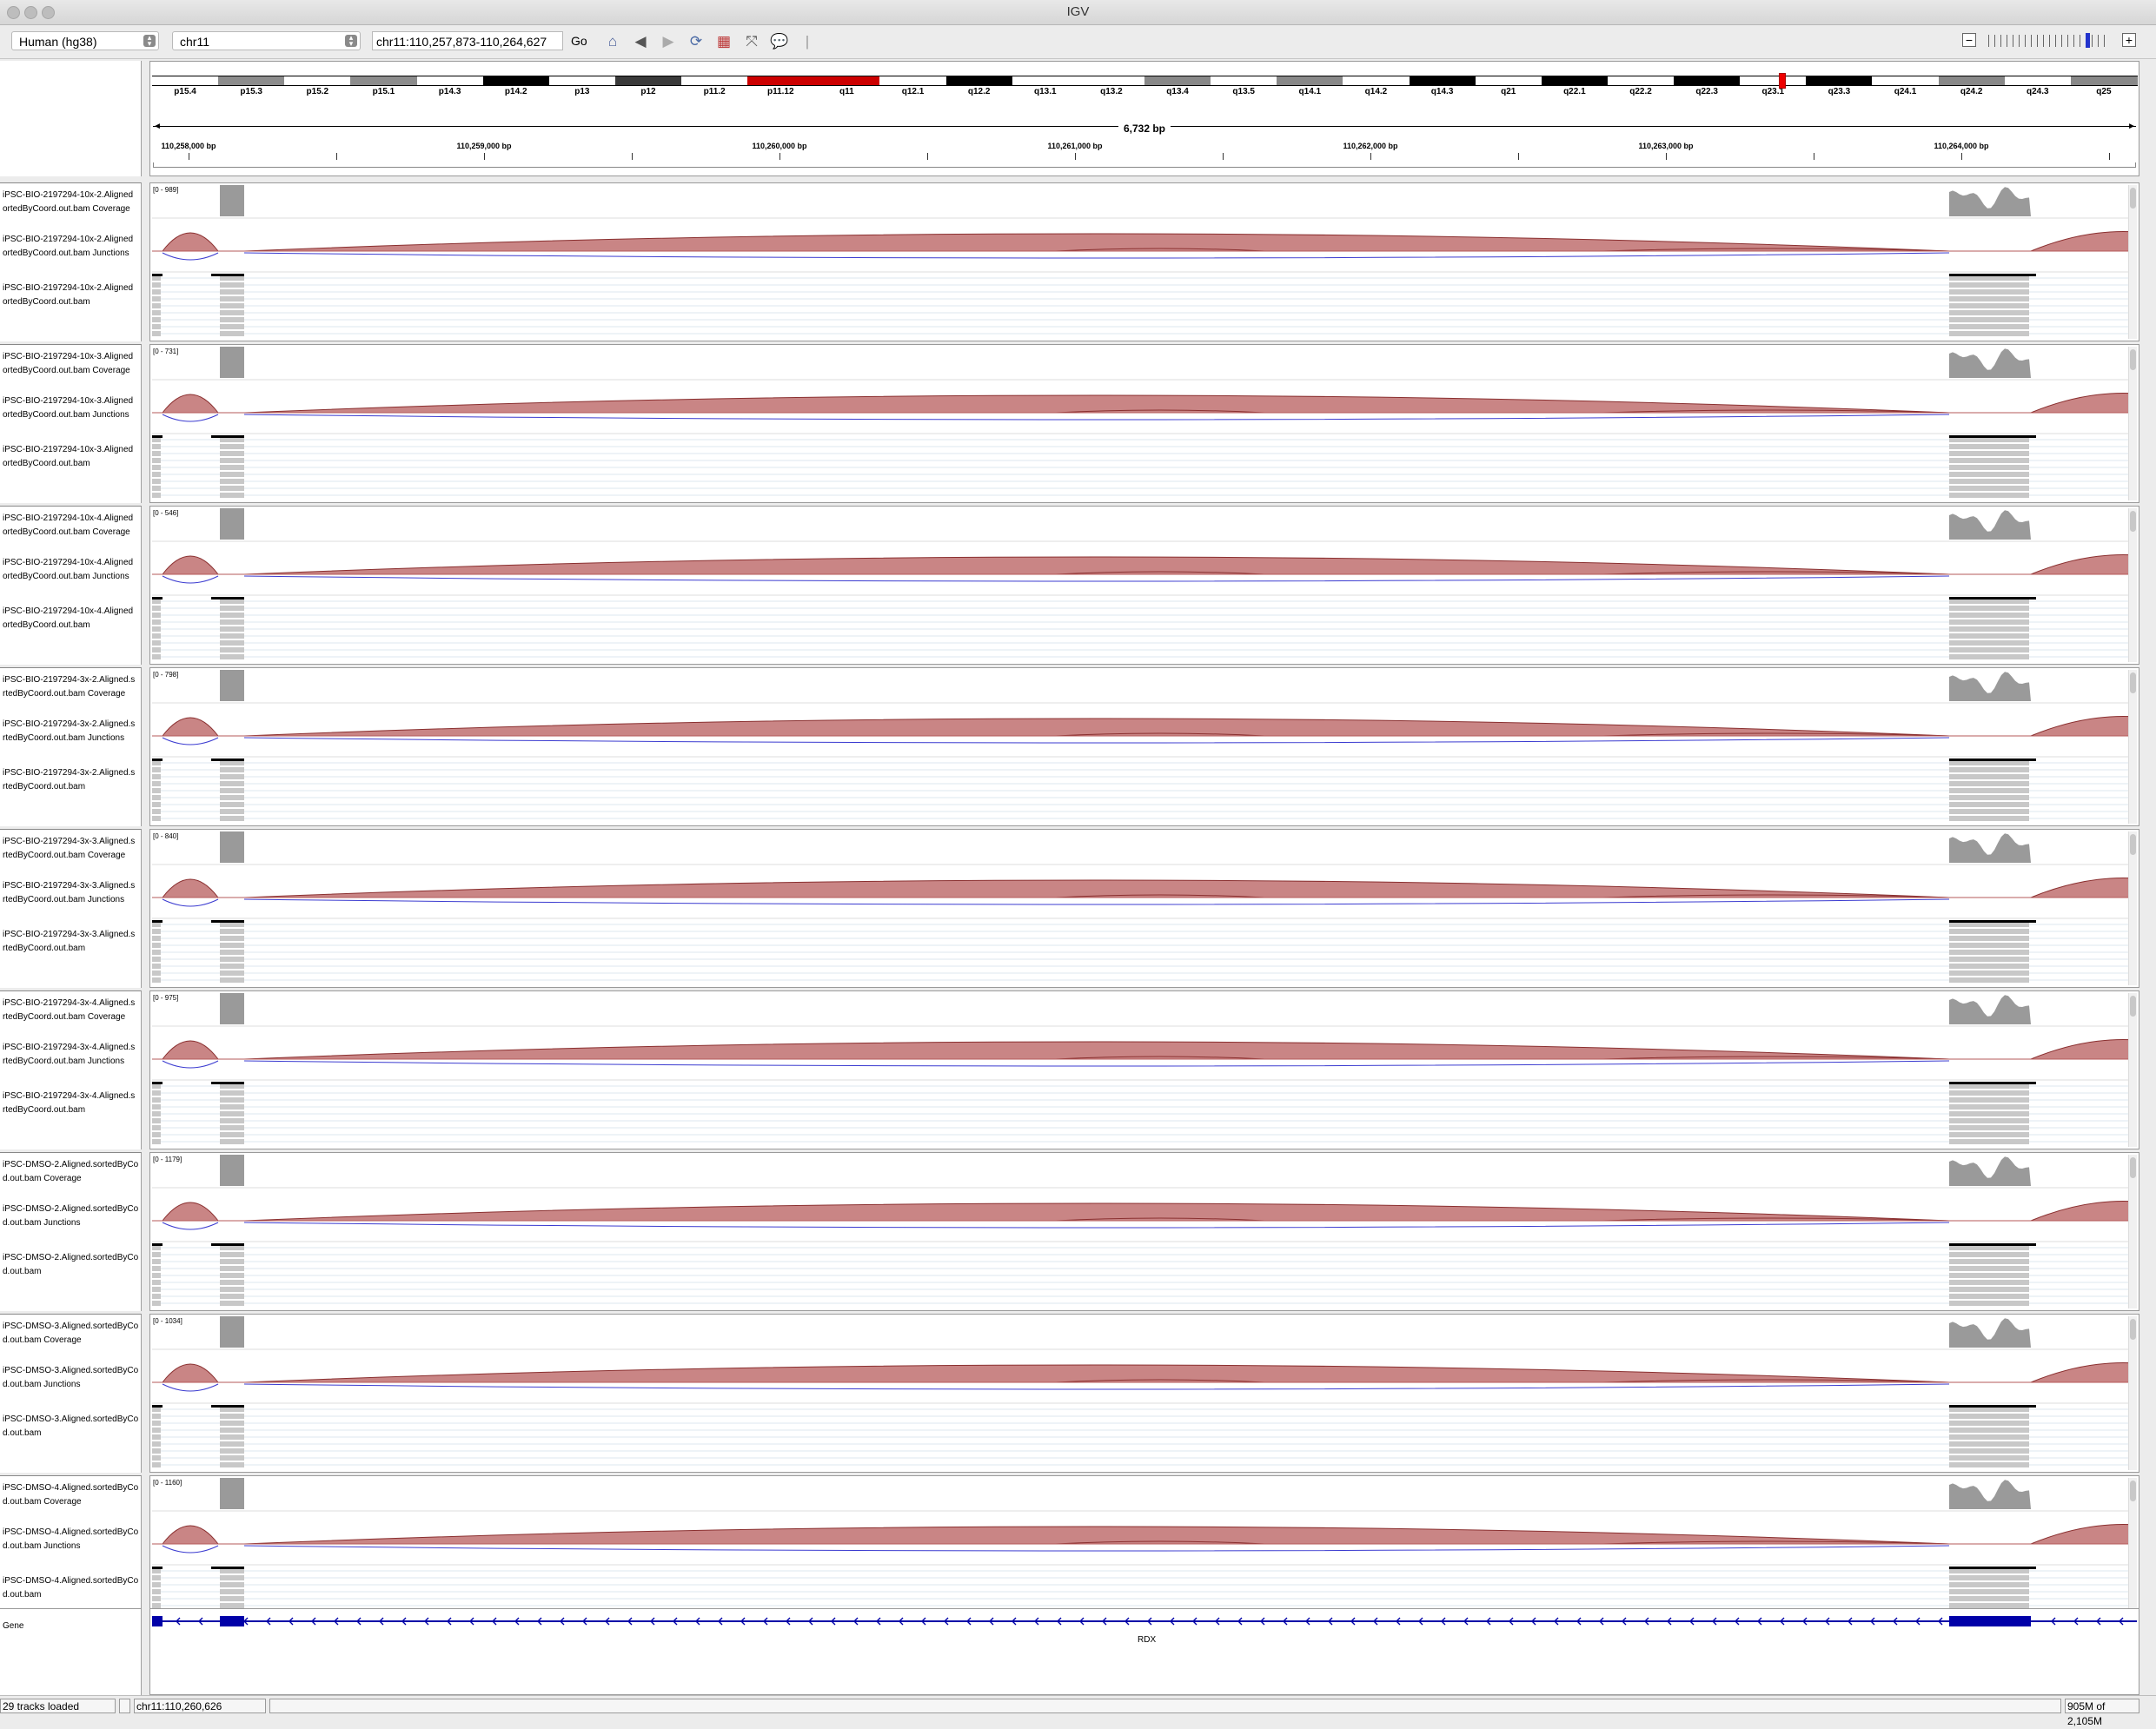 The width and height of the screenshot is (2156, 1729). Describe the element at coordinates (751, 41) in the screenshot. I see `resize-tracks-icon: ⤧` at that location.